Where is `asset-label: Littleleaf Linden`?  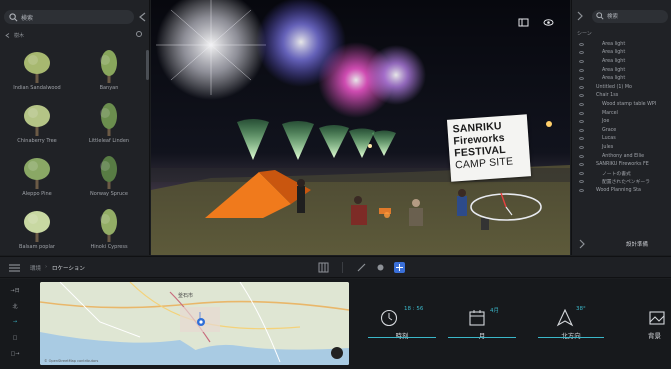
asset-label: Littleleaf Linden is located at coordinates (109, 141).